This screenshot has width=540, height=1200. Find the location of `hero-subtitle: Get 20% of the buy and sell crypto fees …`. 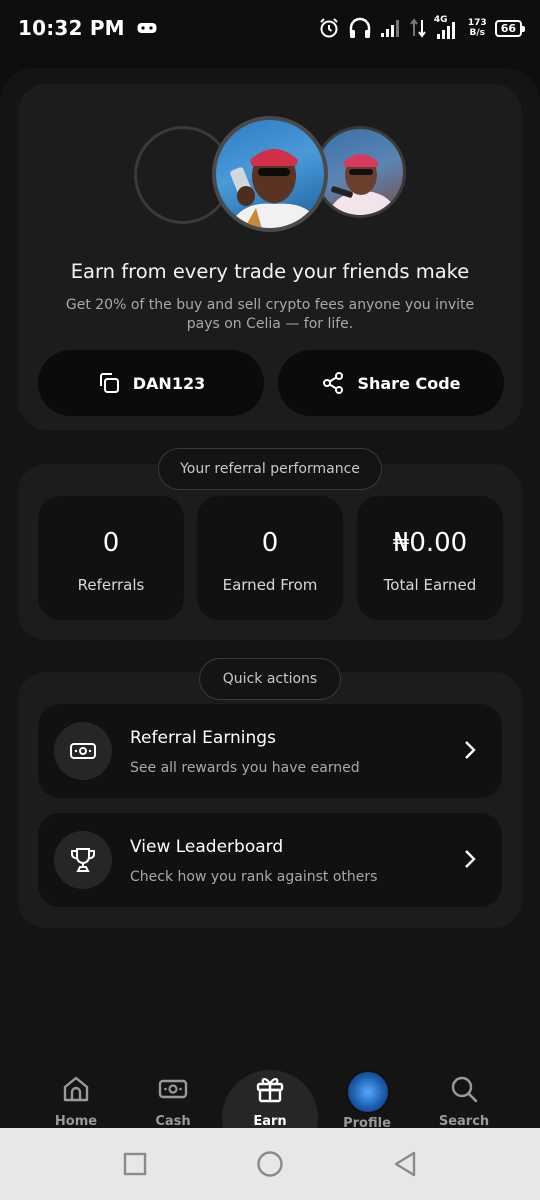

hero-subtitle: Get 20% of the buy and sell crypto fees … is located at coordinates (270, 314).